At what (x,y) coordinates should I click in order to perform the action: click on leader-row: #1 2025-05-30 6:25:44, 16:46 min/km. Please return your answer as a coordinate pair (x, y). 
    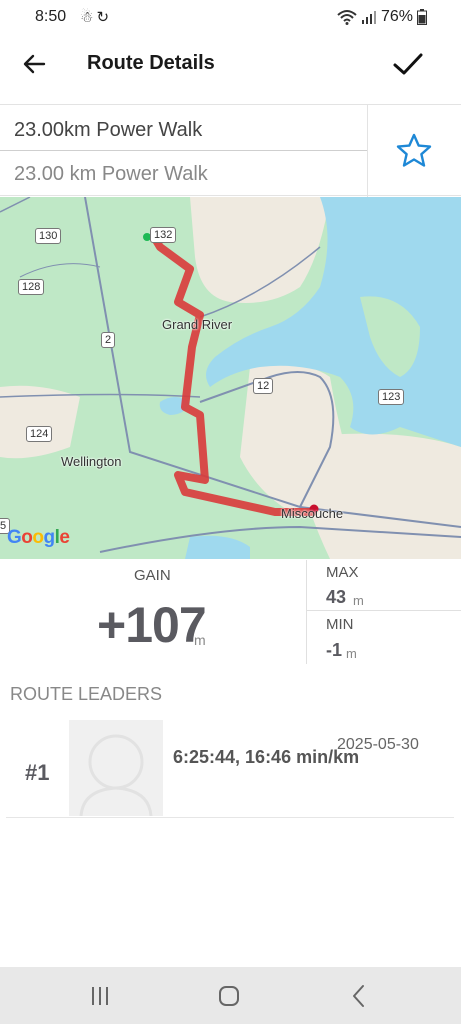
    Looking at the image, I should click on (230, 769).